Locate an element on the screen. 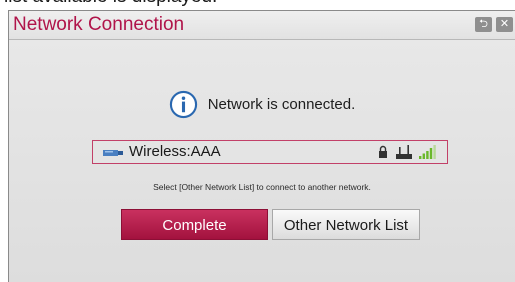  info-icon is located at coordinates (183, 104).